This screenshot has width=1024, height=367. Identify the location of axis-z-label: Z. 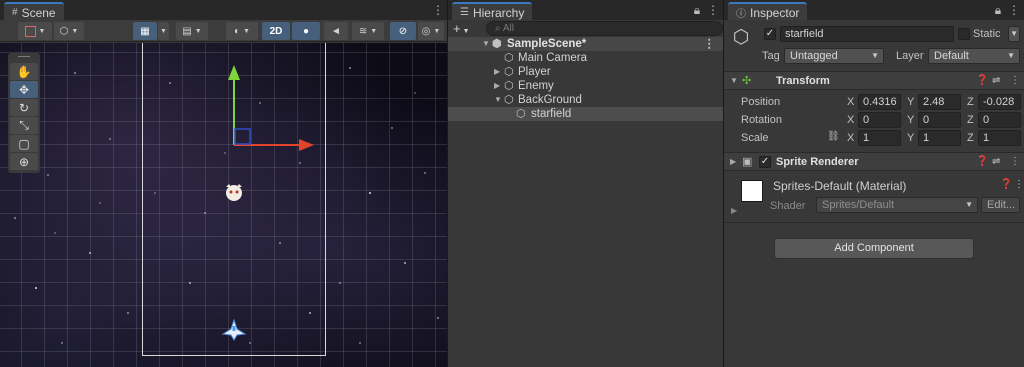
(970, 138).